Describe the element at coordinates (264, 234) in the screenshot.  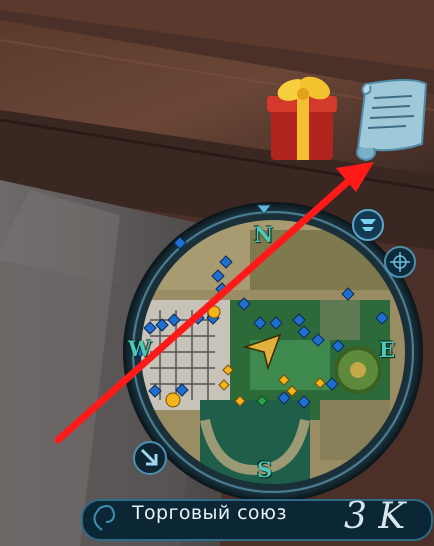
I see `compass-north: N` at that location.